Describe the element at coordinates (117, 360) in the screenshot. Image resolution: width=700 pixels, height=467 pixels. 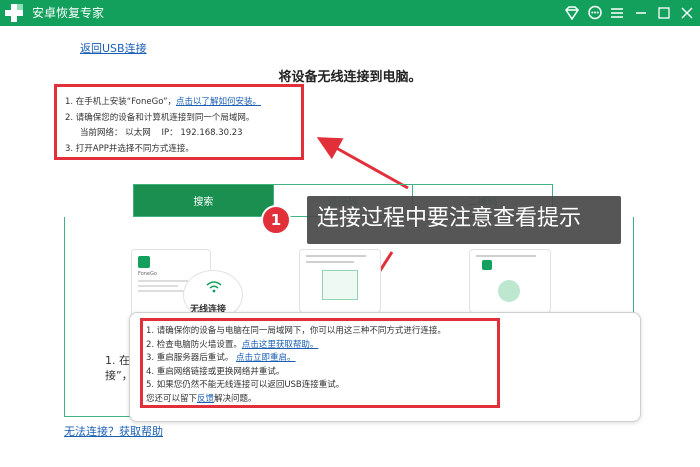
I see `partial-text-1: 1. 在` at that location.